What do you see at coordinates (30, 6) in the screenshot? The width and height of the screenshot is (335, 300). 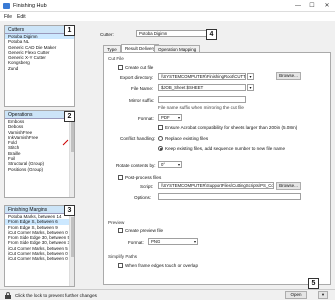 I see `window-title: Finishing Hub` at bounding box center [30, 6].